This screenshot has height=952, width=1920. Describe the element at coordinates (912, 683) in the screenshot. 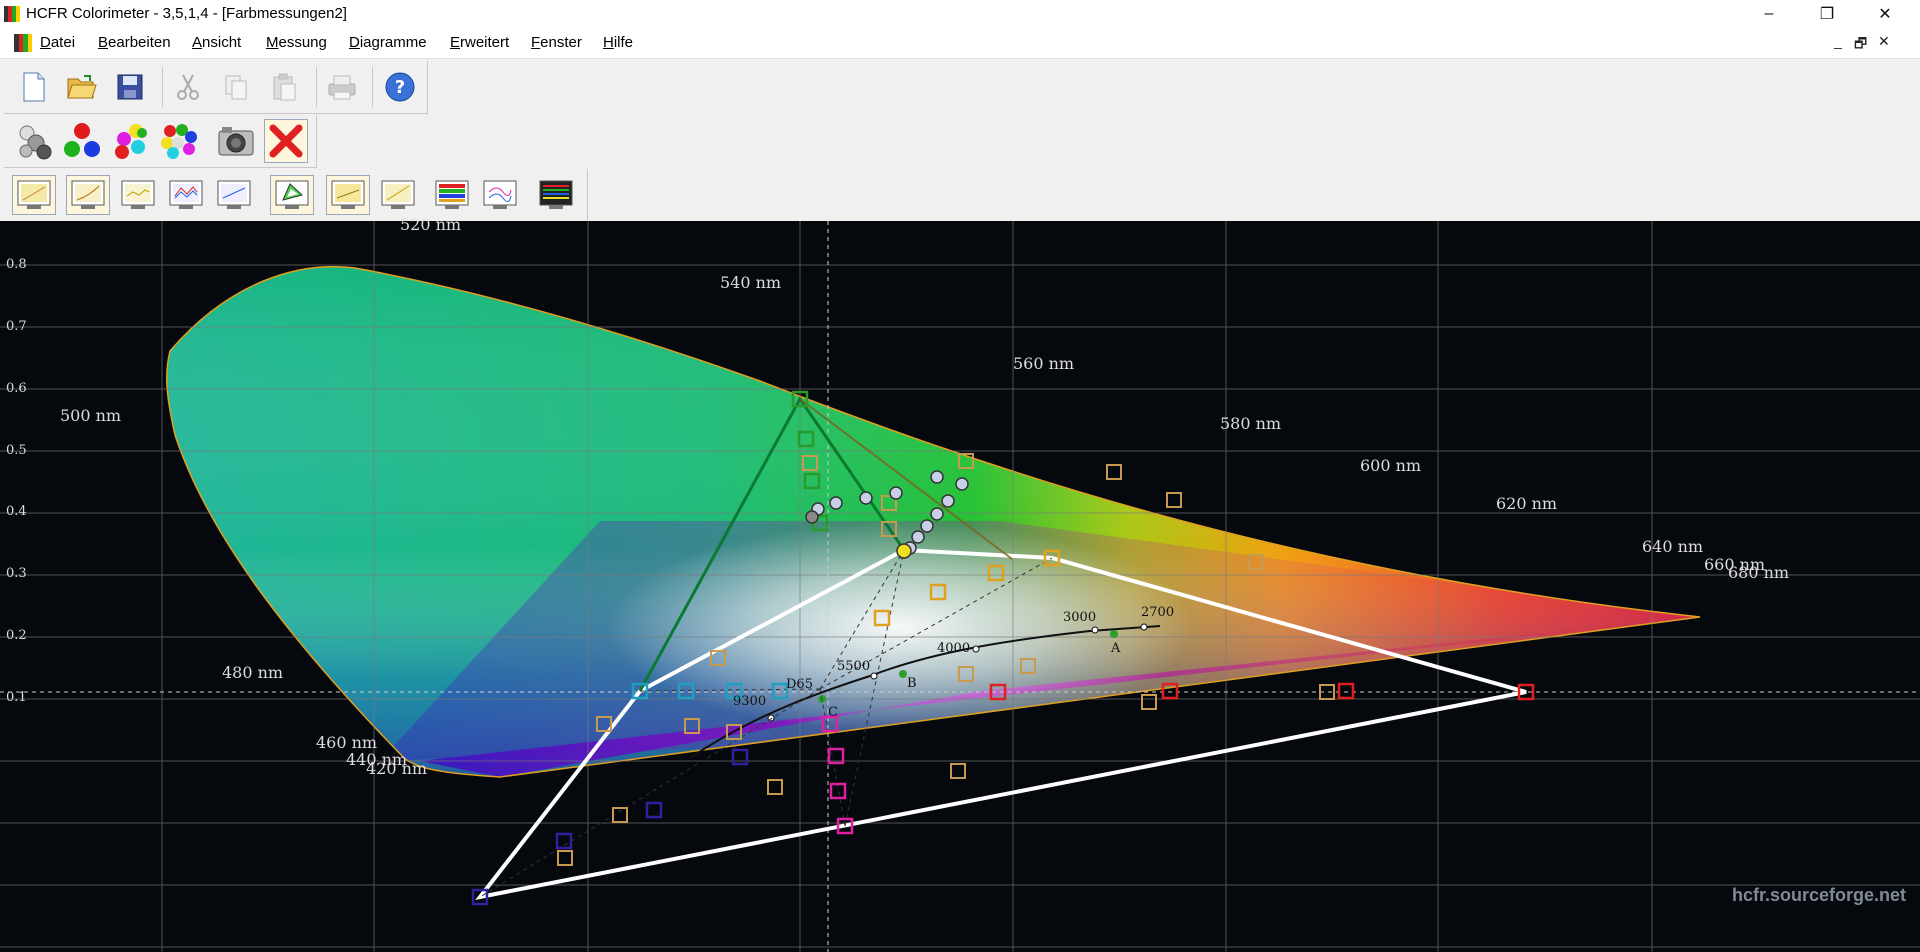

I see `illuminant-label: B` at that location.